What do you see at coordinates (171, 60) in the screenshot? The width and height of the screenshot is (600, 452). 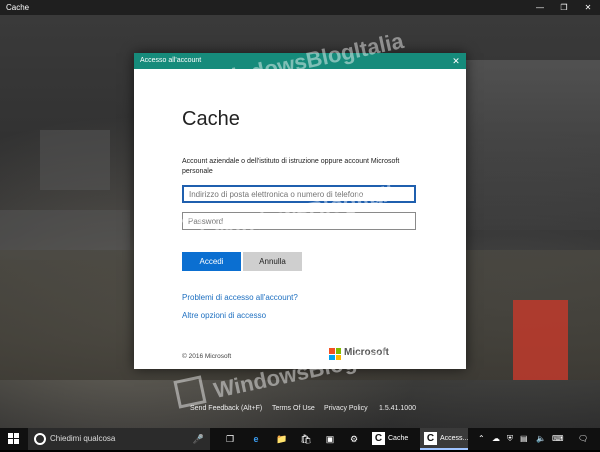 I see `dialog-title: Accesso all'account` at bounding box center [171, 60].